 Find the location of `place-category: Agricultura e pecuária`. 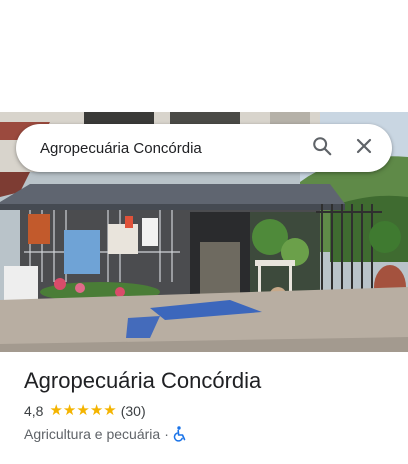

place-category: Agricultura e pecuária is located at coordinates (92, 434).